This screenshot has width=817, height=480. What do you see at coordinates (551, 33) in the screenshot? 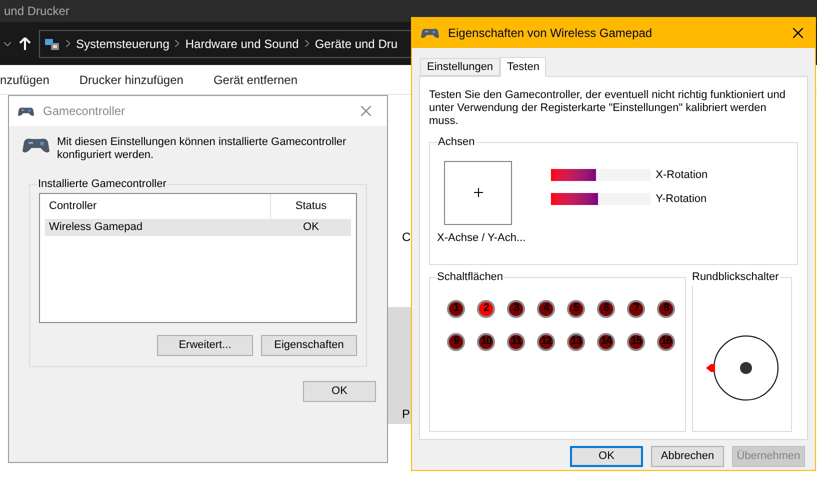
I see `dialog-title: Eigenschaften von Wireless Gamepad` at bounding box center [551, 33].